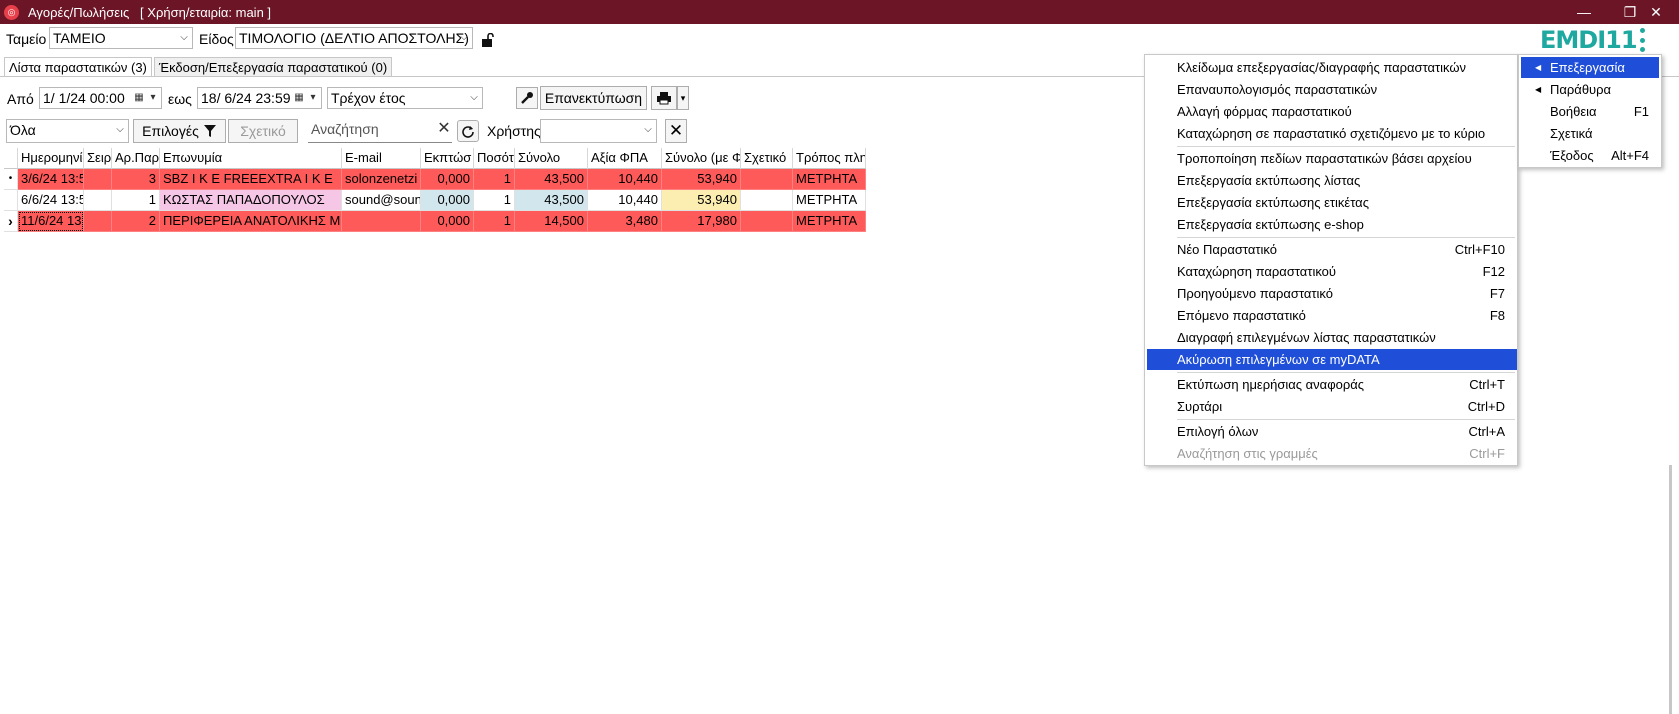 This screenshot has width=1679, height=714. Describe the element at coordinates (1590, 133) in the screenshot. I see `menu-item-about: Σχετικά` at that location.